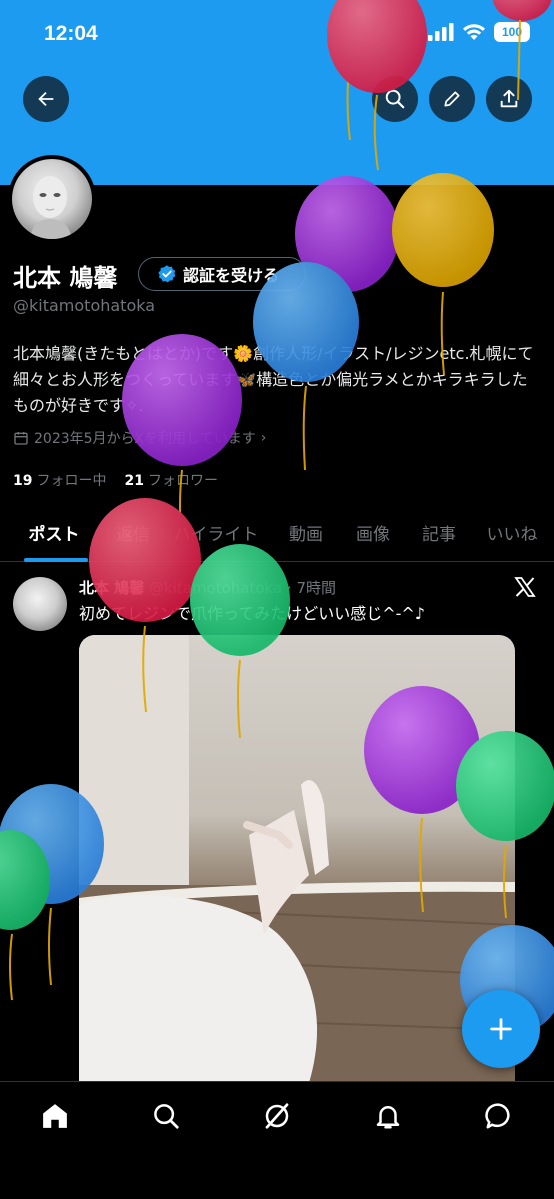  What do you see at coordinates (145, 439) in the screenshot?
I see `joined-text: 2023年5月からXを利用しています` at bounding box center [145, 439].